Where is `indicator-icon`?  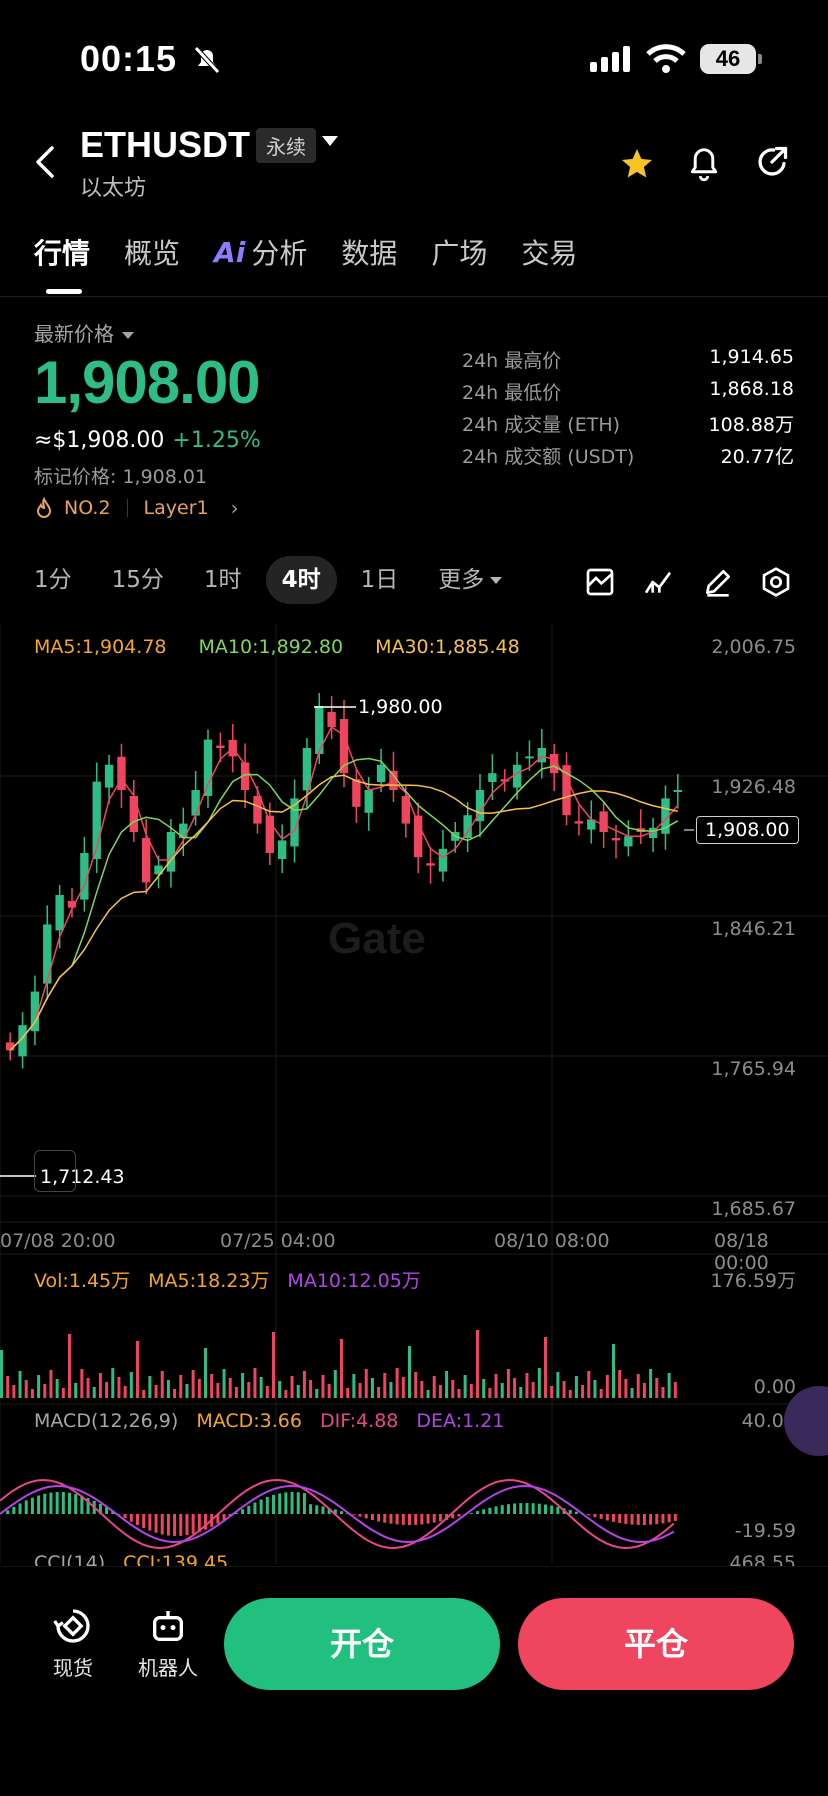
indicator-icon is located at coordinates (658, 582).